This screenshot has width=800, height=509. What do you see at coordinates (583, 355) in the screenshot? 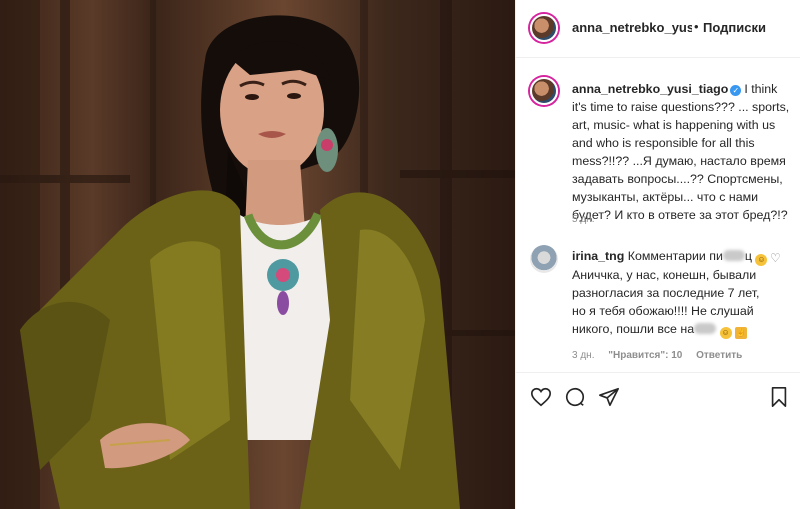
I see `comment-timestamp: 3 дн.` at bounding box center [583, 355].